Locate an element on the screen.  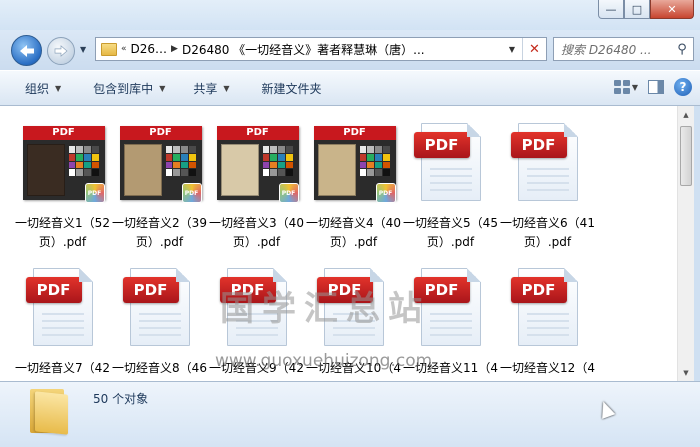
file-item: PDF 一切经音义12（47页）.pdf is located at coordinates (547, 324).